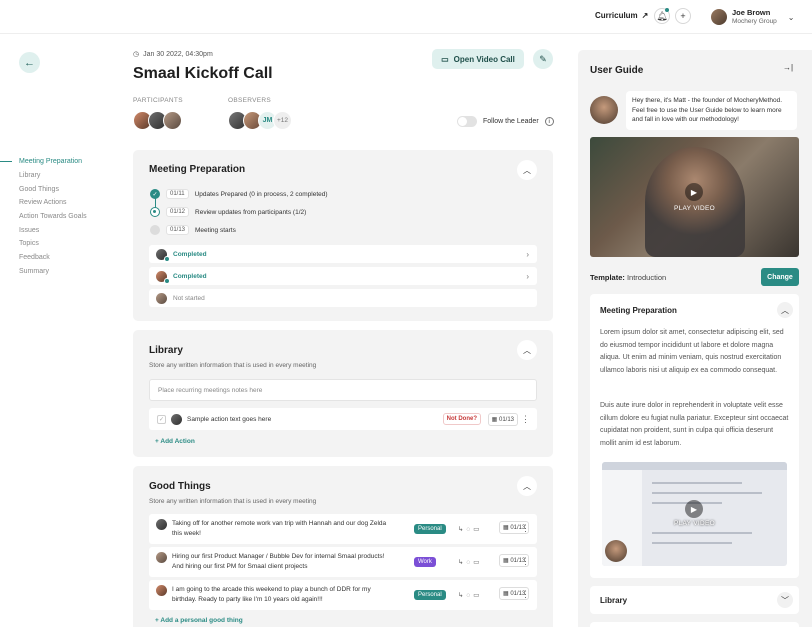 This screenshot has width=812, height=627. I want to click on nav-item-meeting-preparation: Meeting Preparation, so click(43, 162).